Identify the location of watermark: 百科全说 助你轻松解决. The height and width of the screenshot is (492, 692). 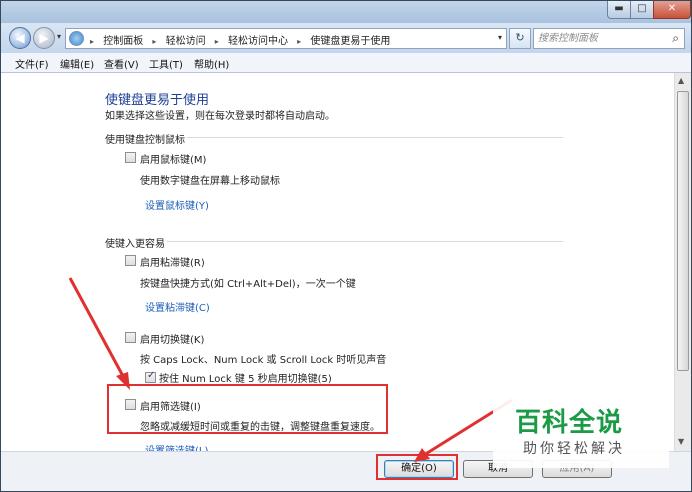
(581, 433).